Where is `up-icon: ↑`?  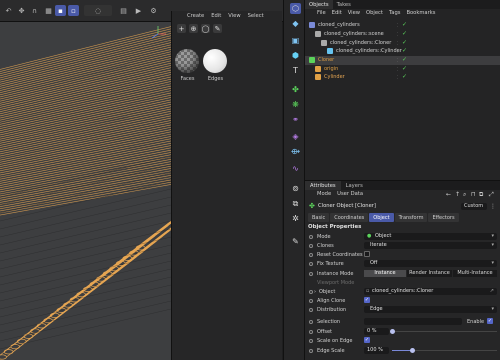 up-icon: ↑ is located at coordinates (457, 194).